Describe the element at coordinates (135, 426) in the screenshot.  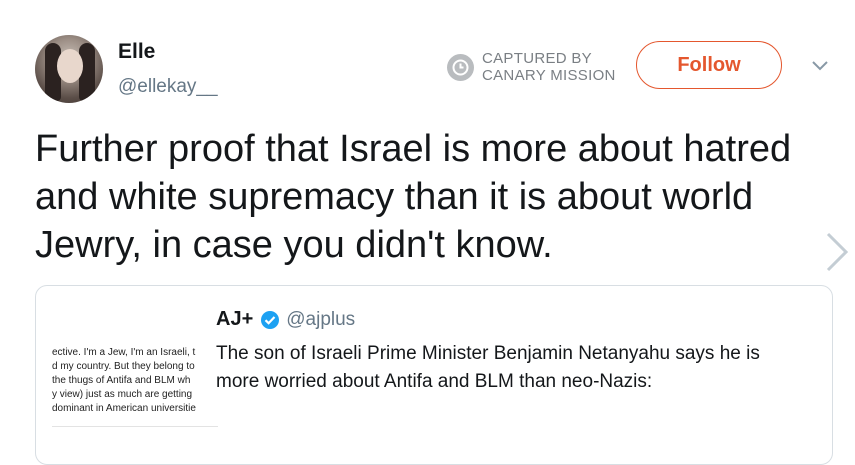
I see `media-divider` at that location.